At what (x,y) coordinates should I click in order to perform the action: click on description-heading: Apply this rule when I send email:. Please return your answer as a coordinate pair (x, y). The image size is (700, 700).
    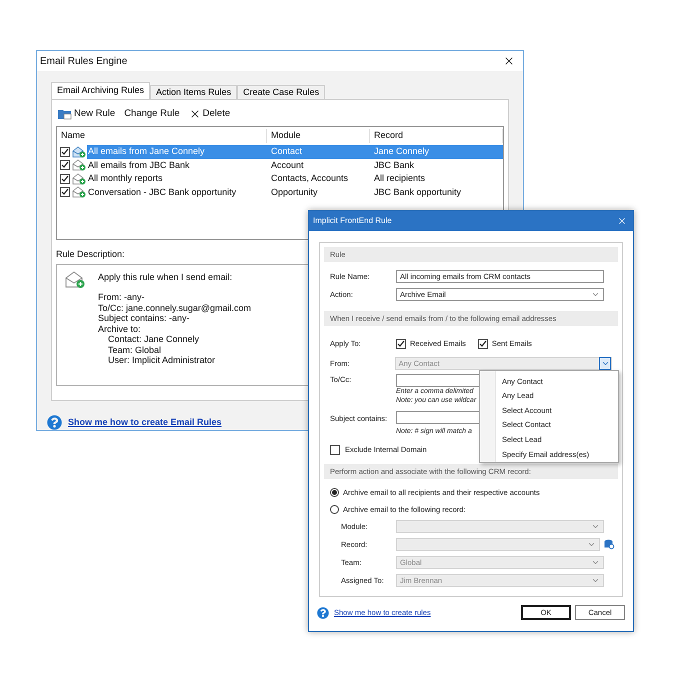
    Looking at the image, I should click on (166, 277).